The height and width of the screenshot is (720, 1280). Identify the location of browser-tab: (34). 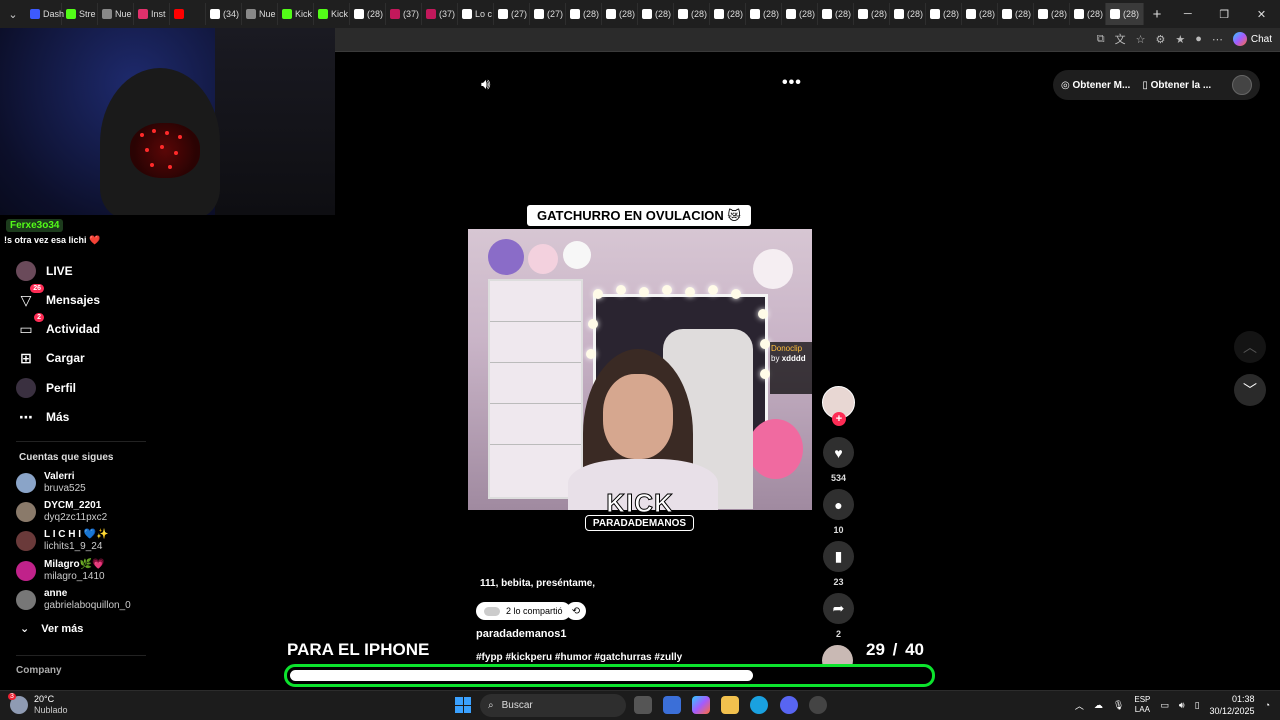
(224, 14).